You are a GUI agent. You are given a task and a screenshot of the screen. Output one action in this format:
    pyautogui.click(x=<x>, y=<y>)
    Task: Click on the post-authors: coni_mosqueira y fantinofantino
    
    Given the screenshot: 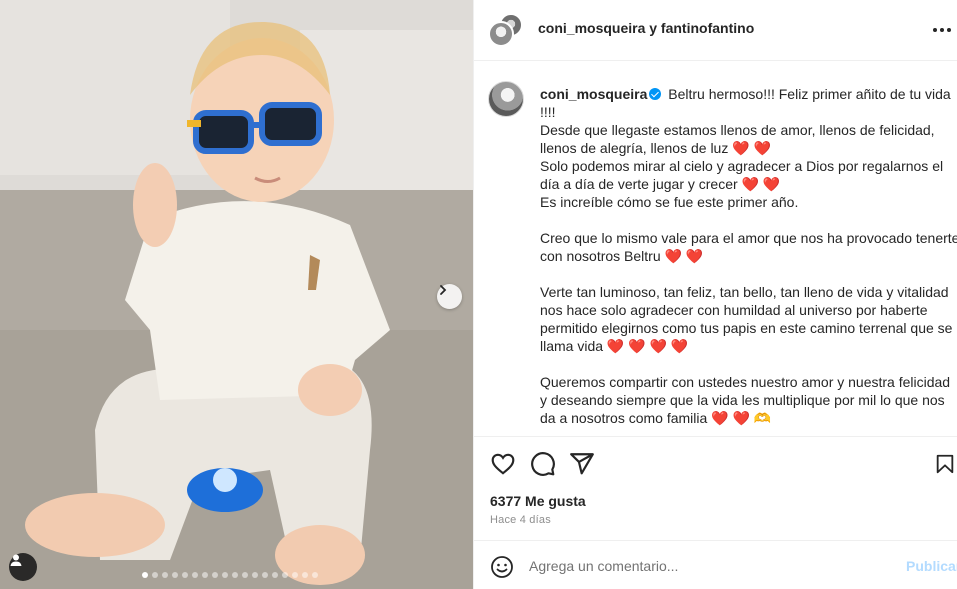 What is the action you would take?
    pyautogui.click(x=646, y=28)
    